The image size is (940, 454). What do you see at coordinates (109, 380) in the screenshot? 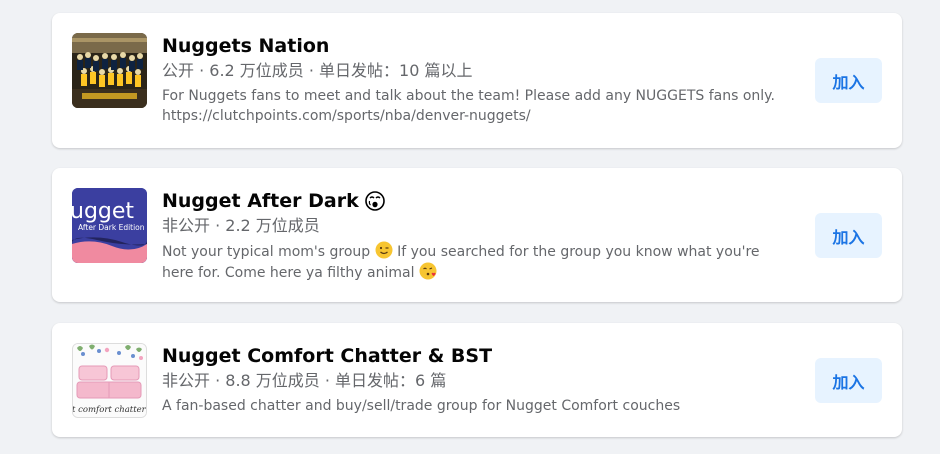
I see `pink-couch-icon: t comfort chatter` at bounding box center [109, 380].